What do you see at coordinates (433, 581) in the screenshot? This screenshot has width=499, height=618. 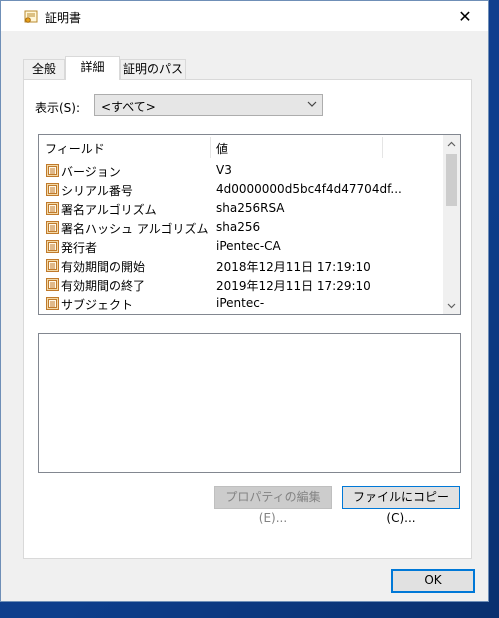 I see `ok-button: OK` at bounding box center [433, 581].